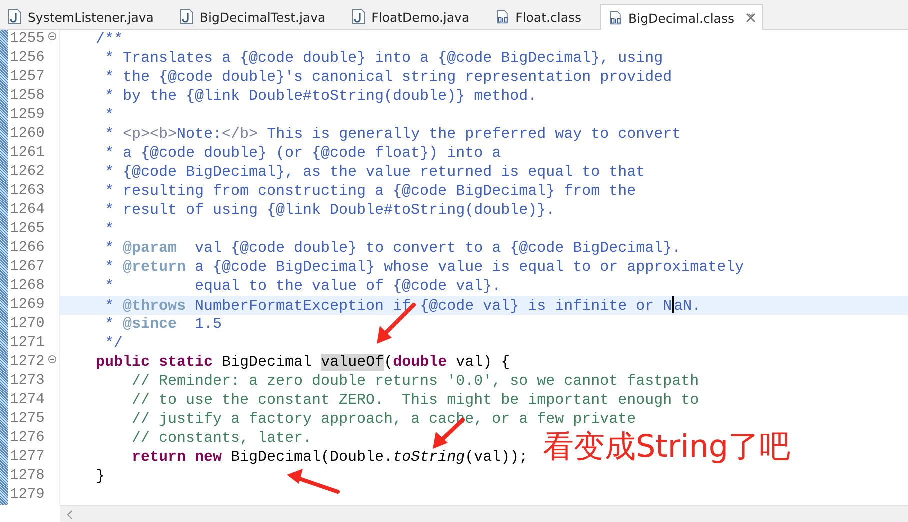 The width and height of the screenshot is (908, 522). What do you see at coordinates (150, 248) in the screenshot?
I see `javadoc-tag: @param` at bounding box center [150, 248].